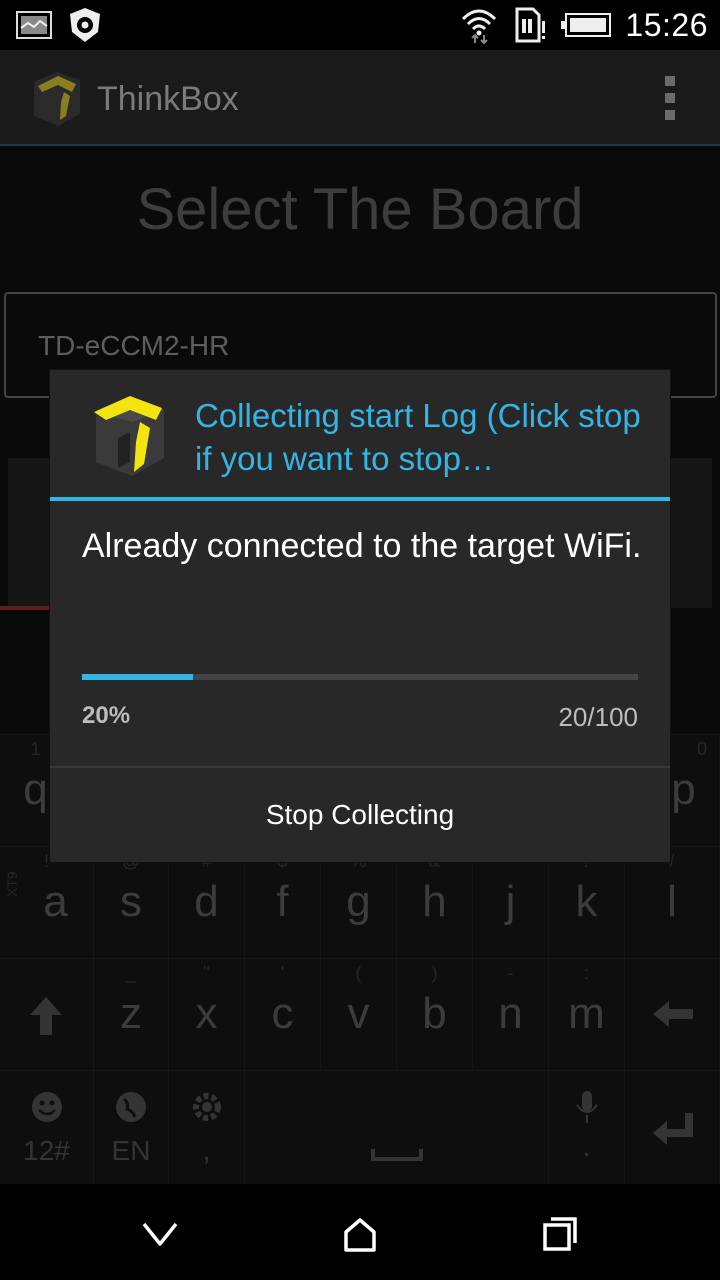  I want to click on dialog-message: Already connected to the target WiFi., so click(362, 546).